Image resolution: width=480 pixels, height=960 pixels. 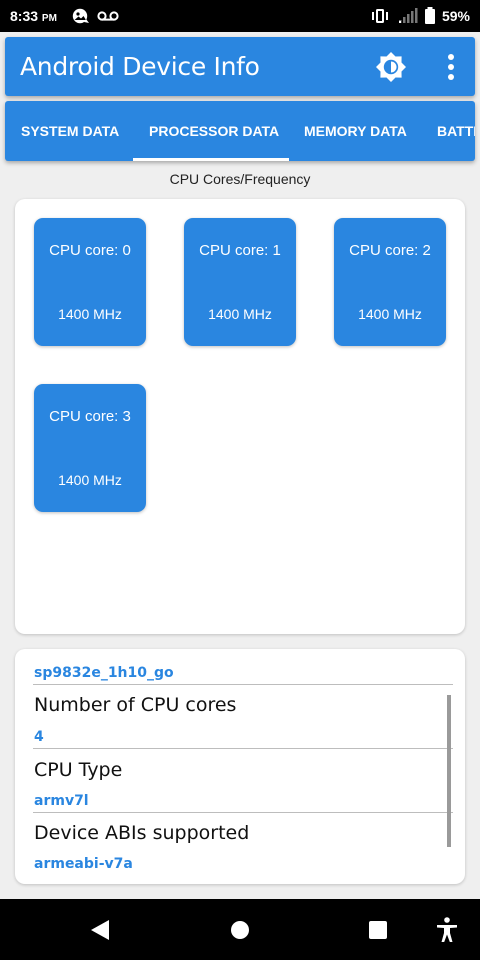 What do you see at coordinates (211, 159) in the screenshot?
I see `tab-indicator` at bounding box center [211, 159].